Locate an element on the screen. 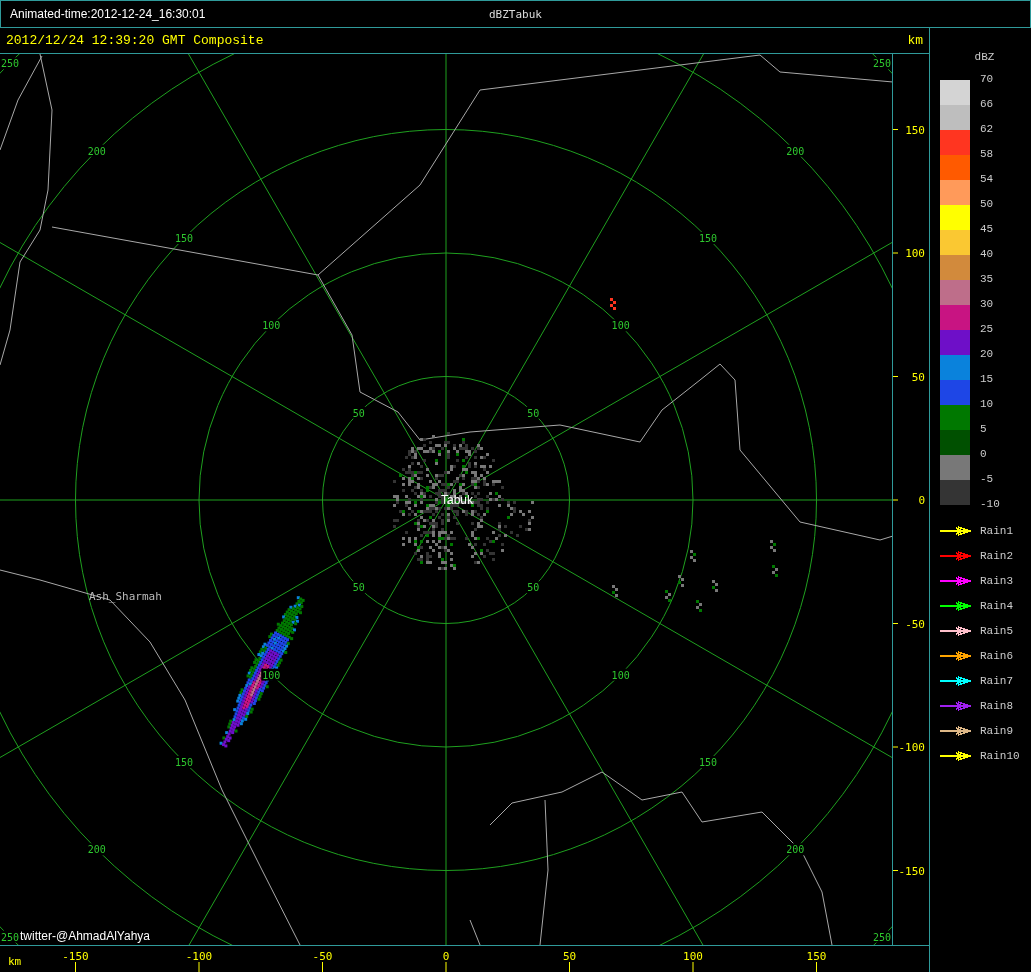 The width and height of the screenshot is (1031, 972). scale-label: 10 is located at coordinates (987, 405).